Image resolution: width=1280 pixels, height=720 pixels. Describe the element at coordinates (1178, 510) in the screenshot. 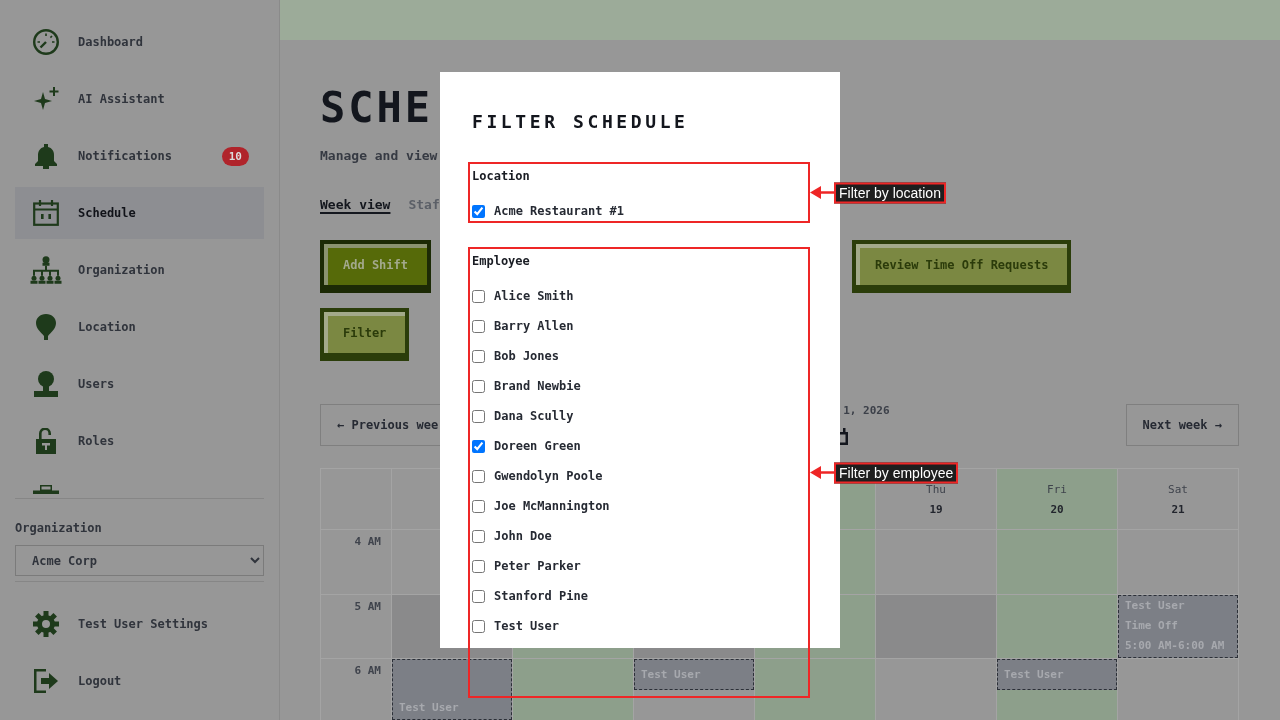

I see `date-label: 21` at that location.